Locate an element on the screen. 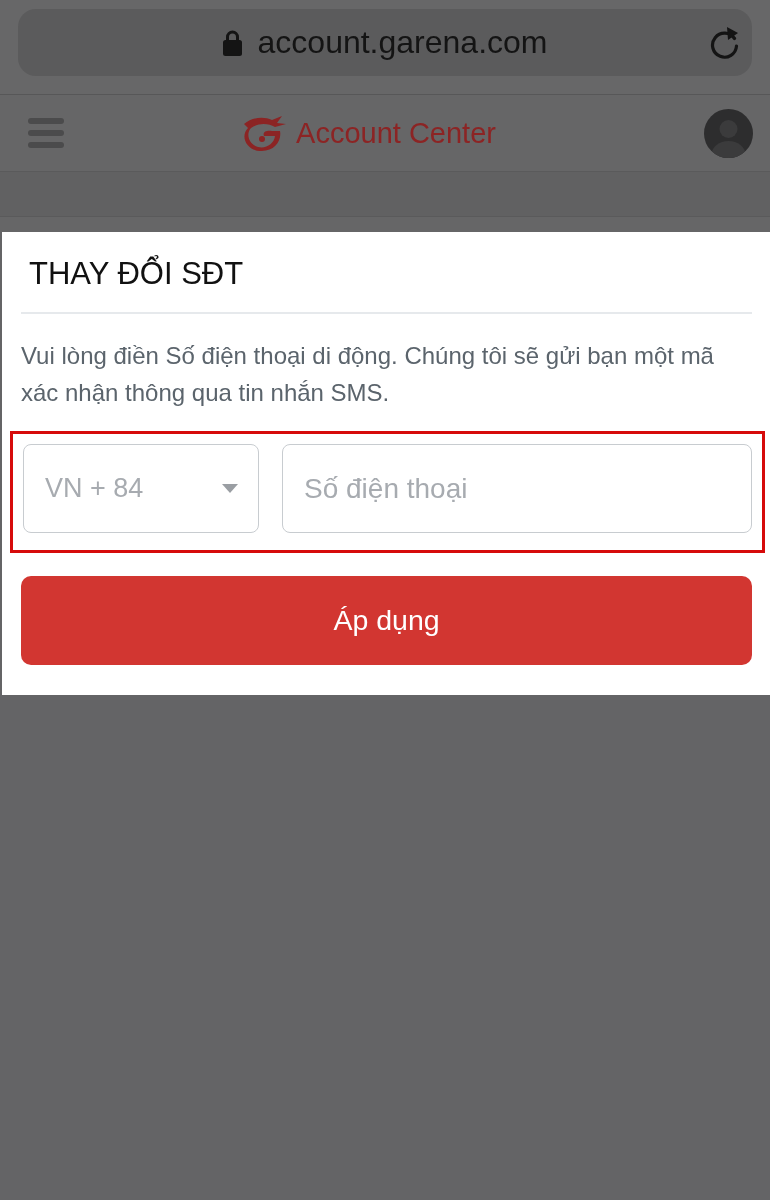  caret-icon is located at coordinates (230, 488).